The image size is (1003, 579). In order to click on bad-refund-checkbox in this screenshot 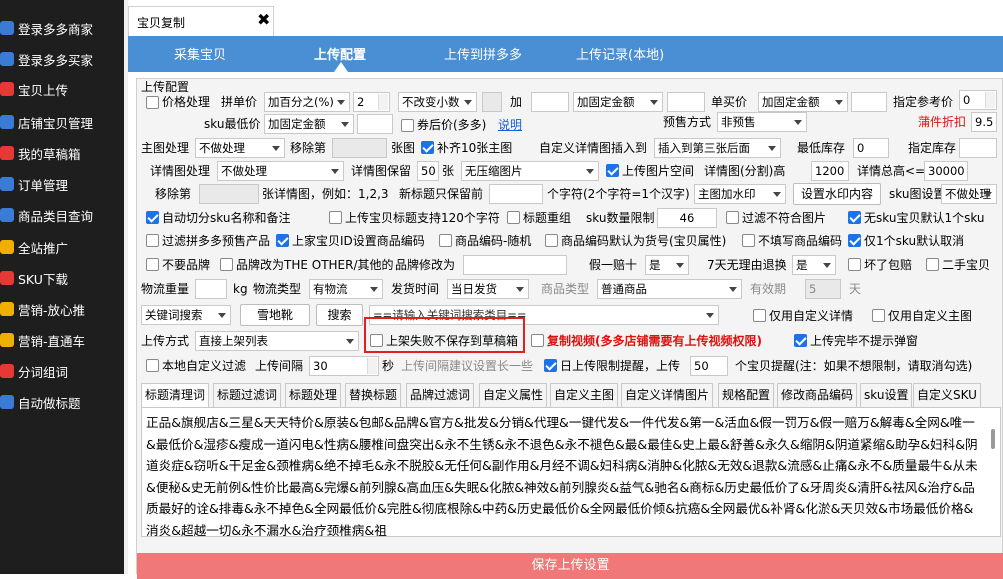, I will do `click(854, 264)`.